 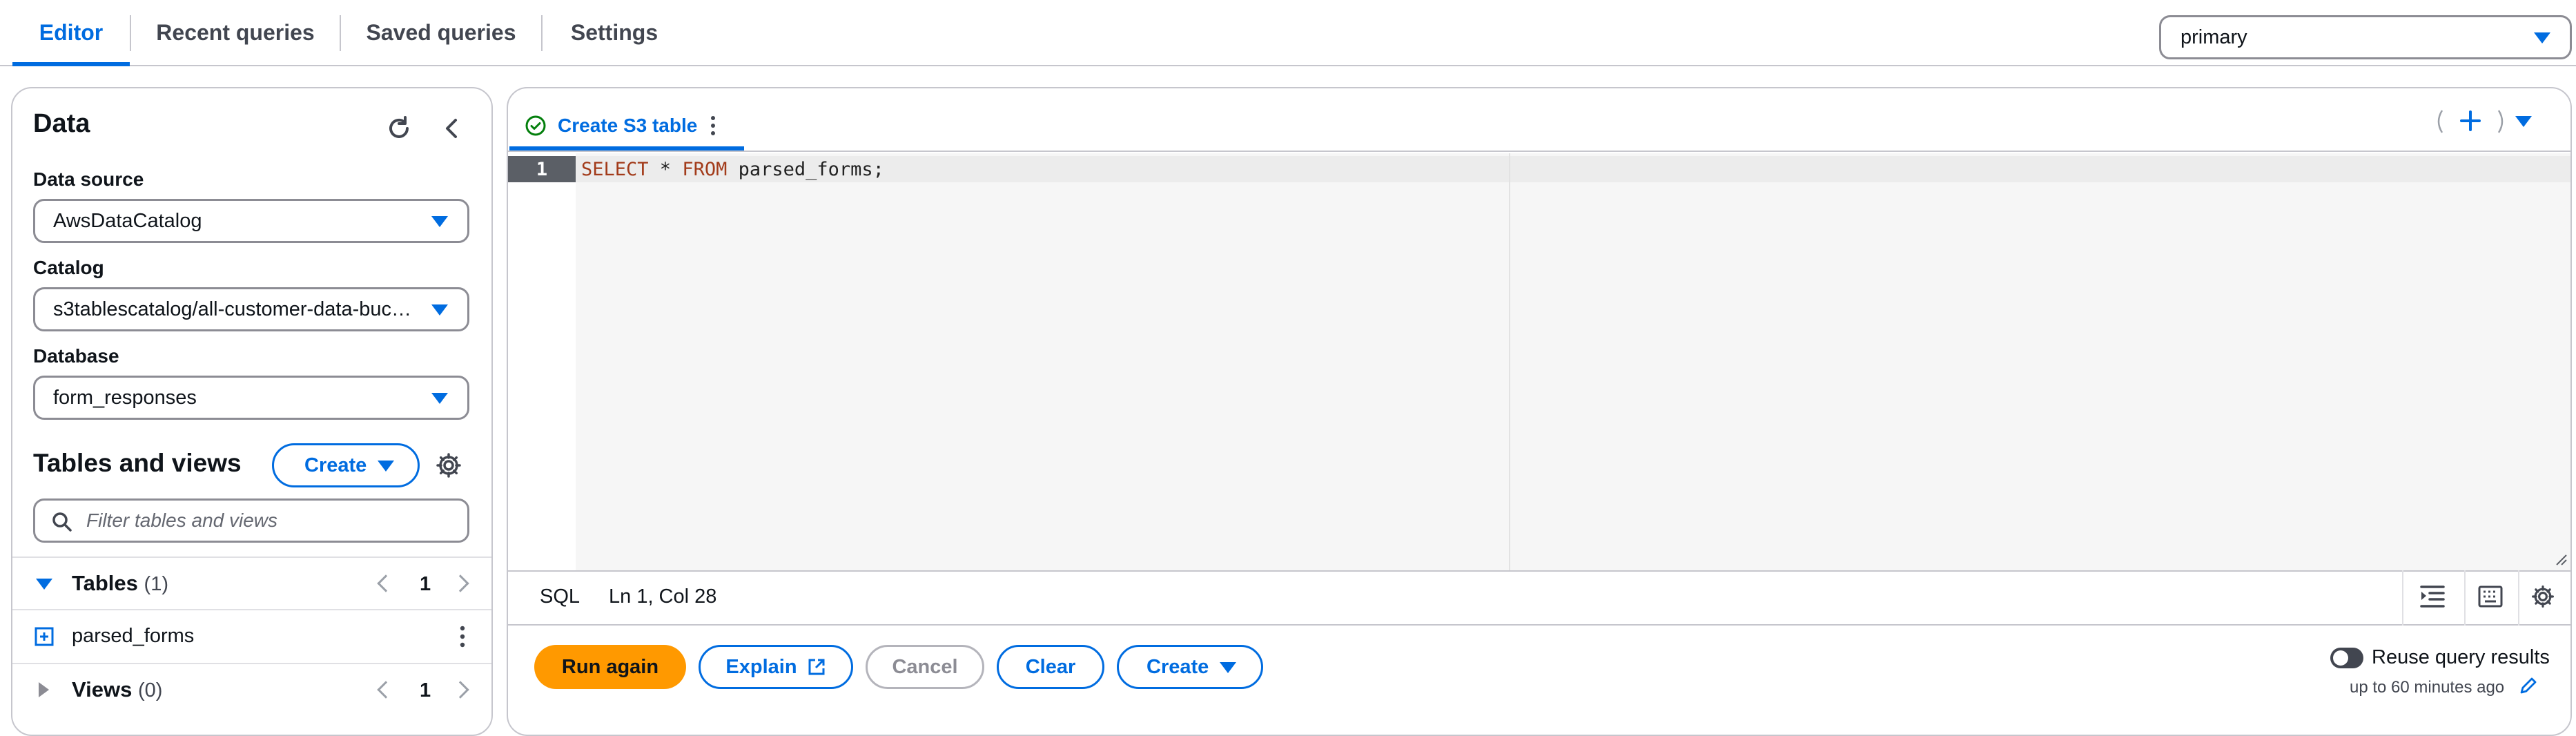 I want to click on reuse-results-toggle, so click(x=2346, y=658).